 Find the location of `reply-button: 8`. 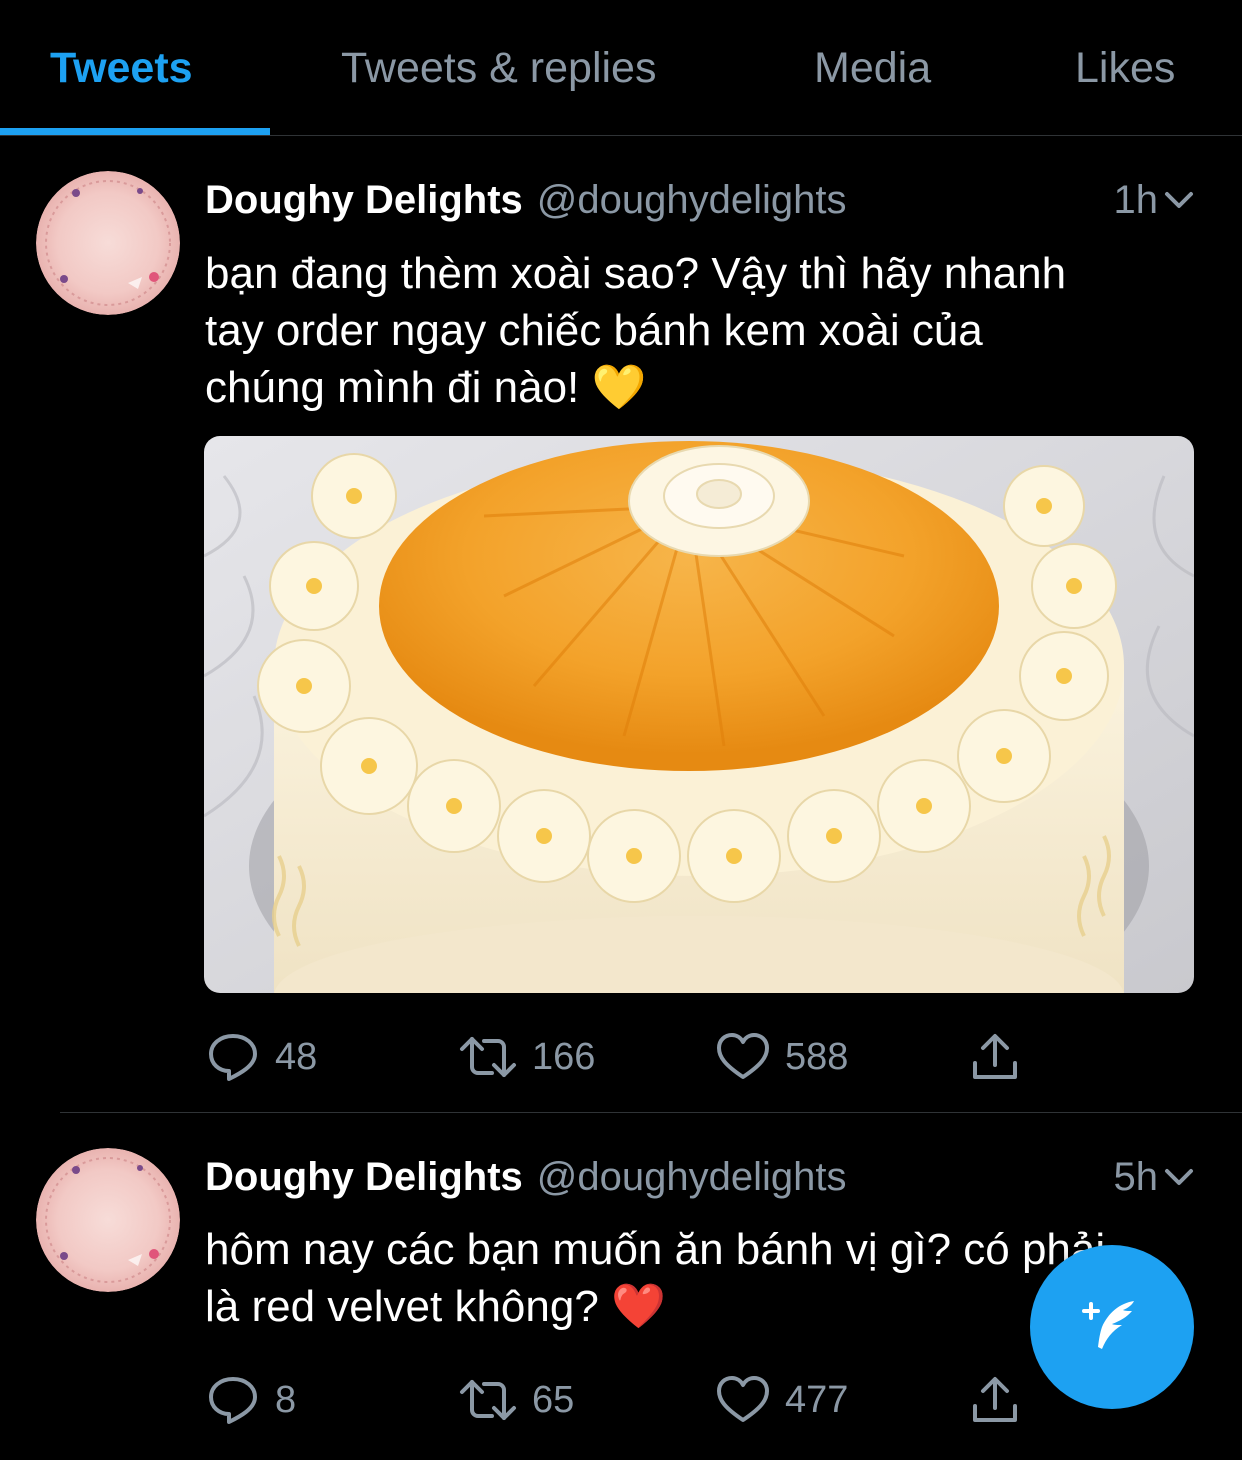

reply-button: 8 is located at coordinates (250, 1400).